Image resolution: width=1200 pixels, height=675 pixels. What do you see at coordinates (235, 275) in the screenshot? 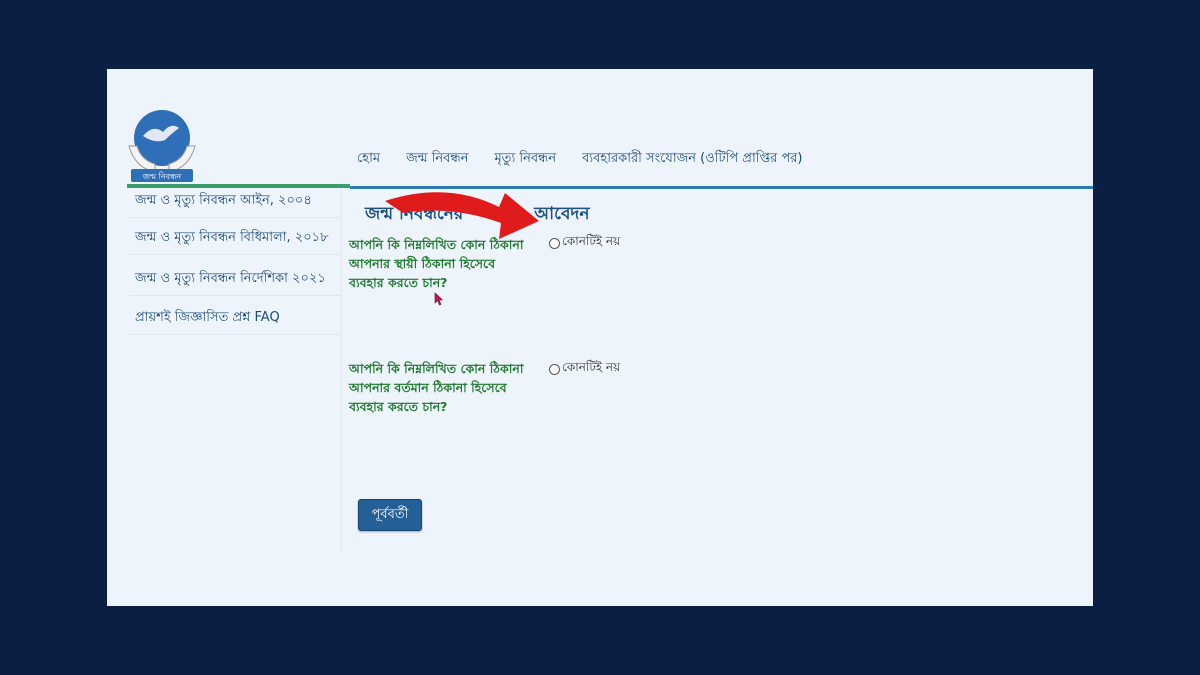
I see `sidebar-item-guideline-2021: জন্ম ও মৃত্যু নিবন্ধন নির্দেশিকা ২০২১` at bounding box center [235, 275].